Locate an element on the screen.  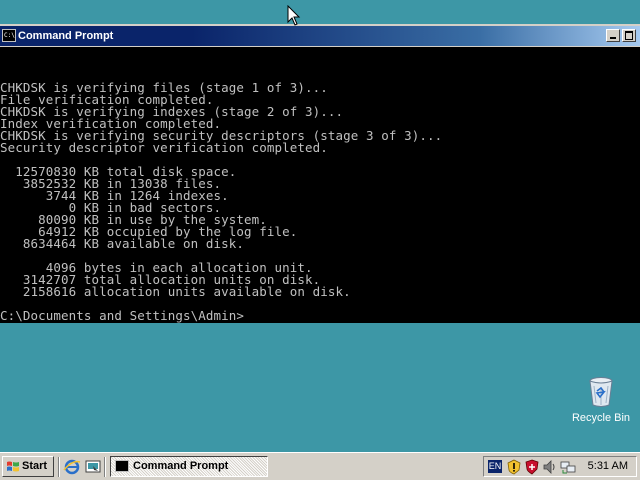
security-alert-icon is located at coordinates (514, 467).